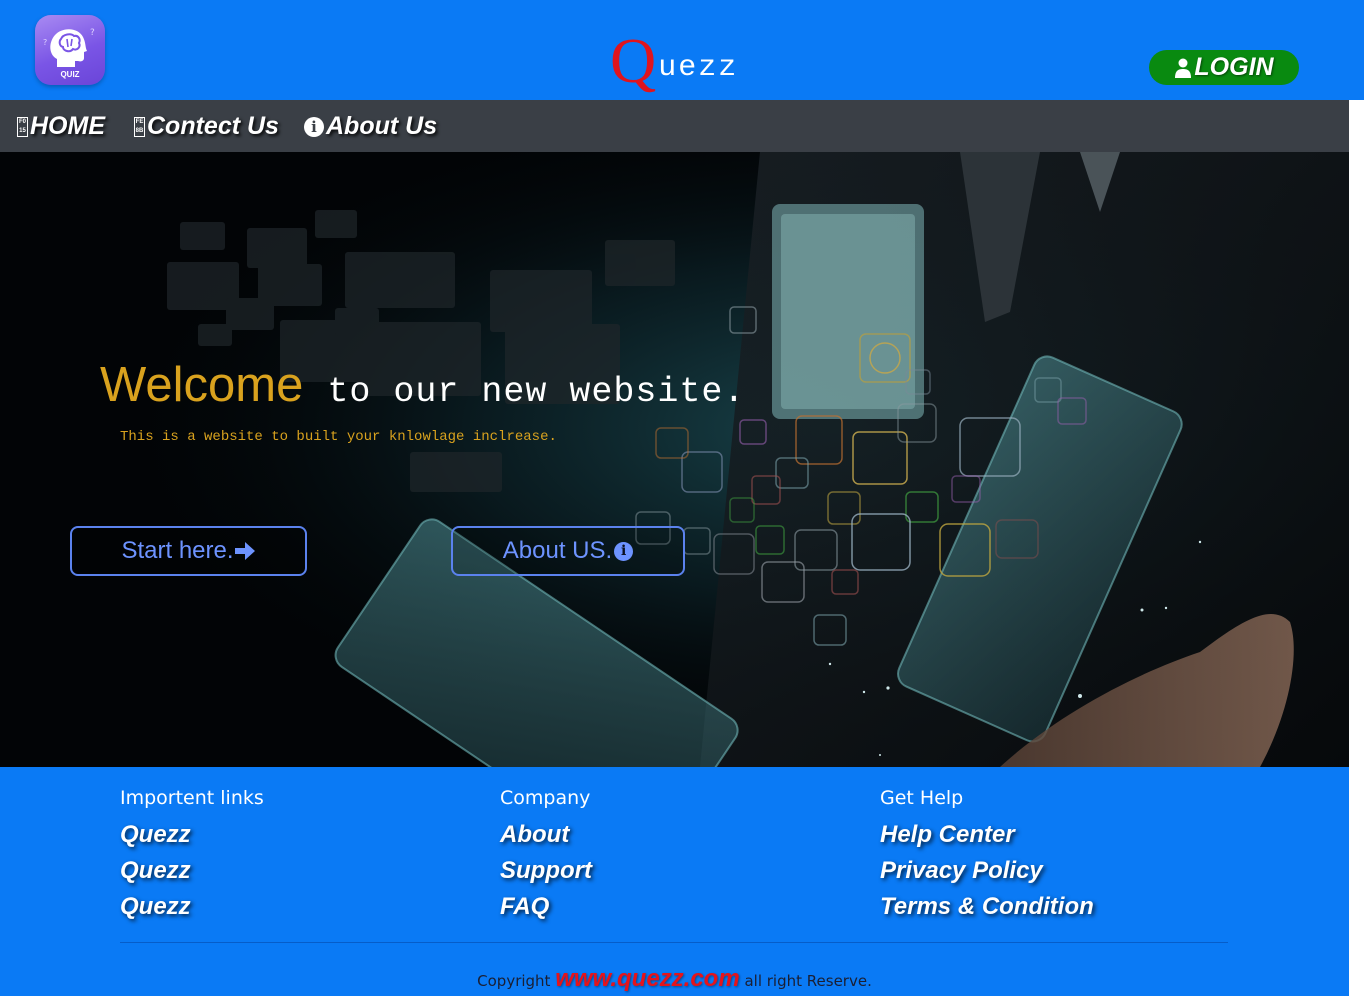  I want to click on copyright-site-link: www.quezz.com, so click(647, 978).